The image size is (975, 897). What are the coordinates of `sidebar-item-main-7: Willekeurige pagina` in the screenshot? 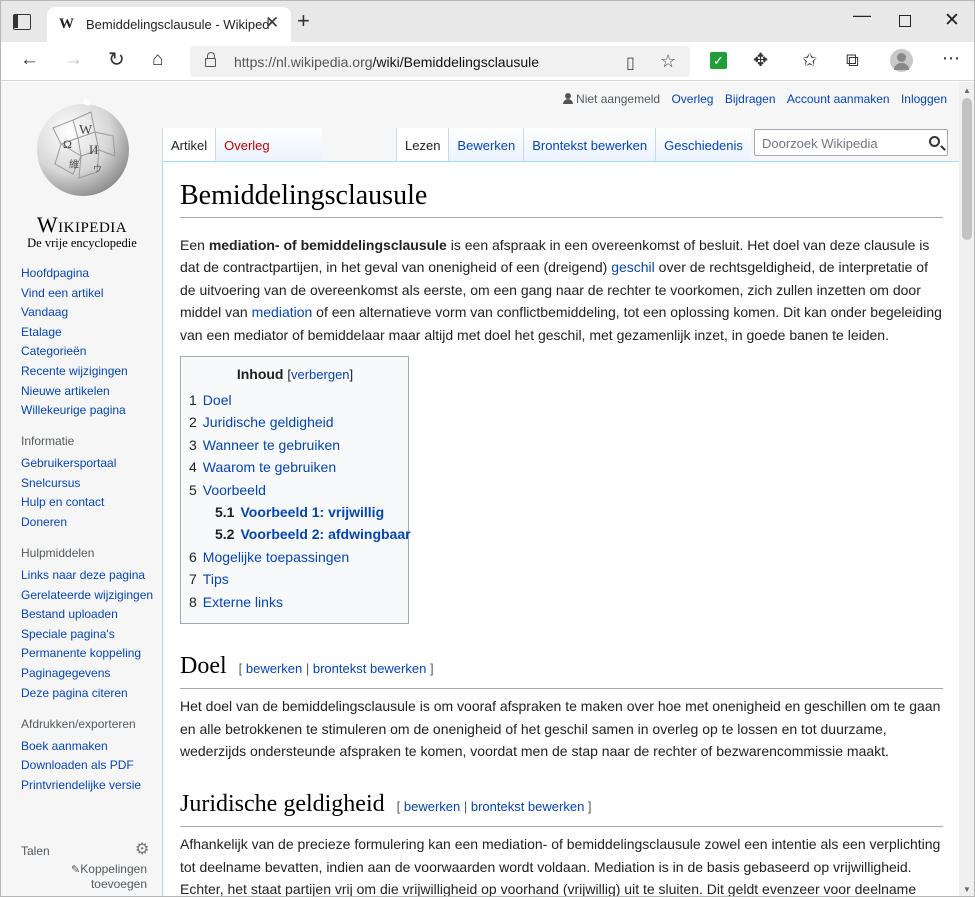 It's located at (88, 410).